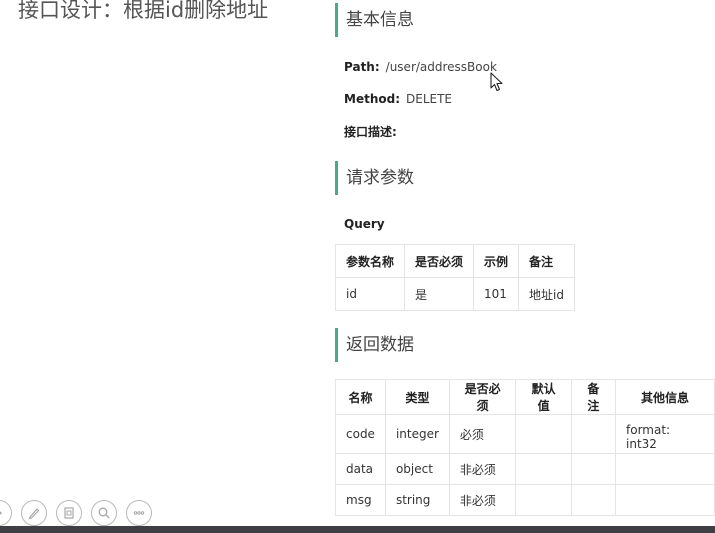 The image size is (715, 533). I want to click on table-header-row: 名称 类型 是否必须 默认值 备注 其他信息, so click(525, 397).